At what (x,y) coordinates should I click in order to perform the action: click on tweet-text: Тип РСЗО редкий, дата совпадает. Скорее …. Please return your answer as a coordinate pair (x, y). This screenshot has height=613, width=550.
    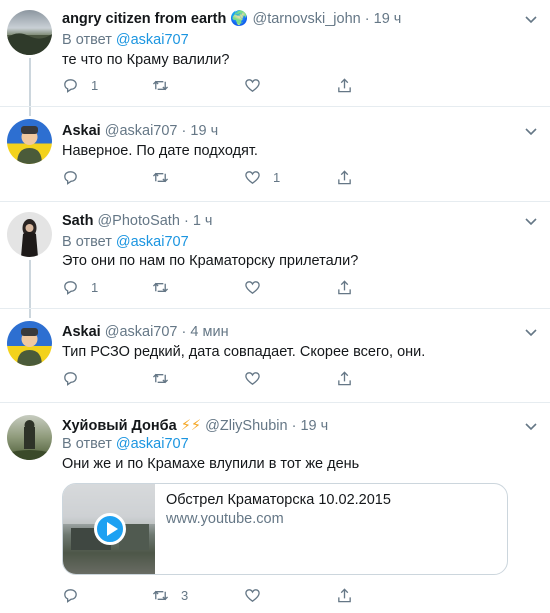
    Looking at the image, I should click on (244, 352).